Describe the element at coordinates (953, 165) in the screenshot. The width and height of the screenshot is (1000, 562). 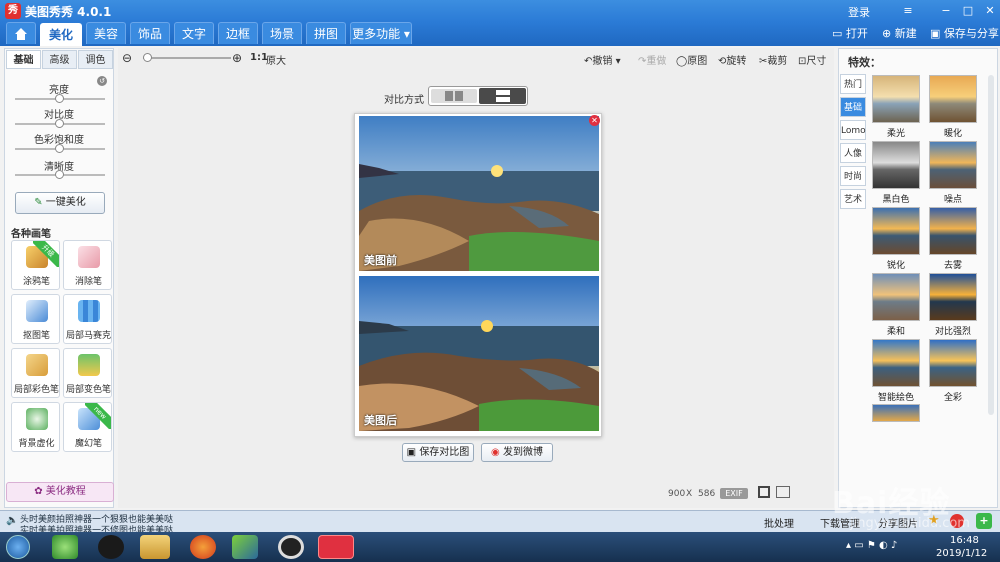
I see `effect-noise` at that location.